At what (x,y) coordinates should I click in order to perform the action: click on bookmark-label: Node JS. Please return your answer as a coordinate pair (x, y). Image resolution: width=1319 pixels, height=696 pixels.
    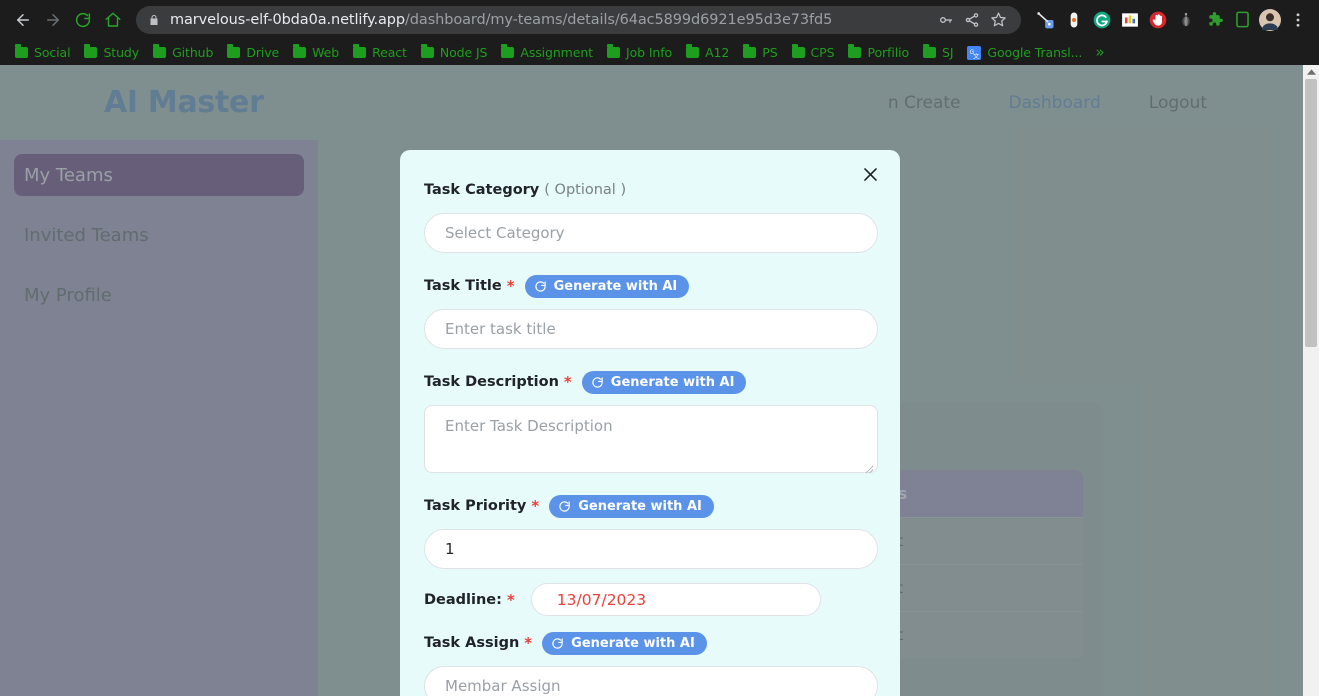
    Looking at the image, I should click on (463, 52).